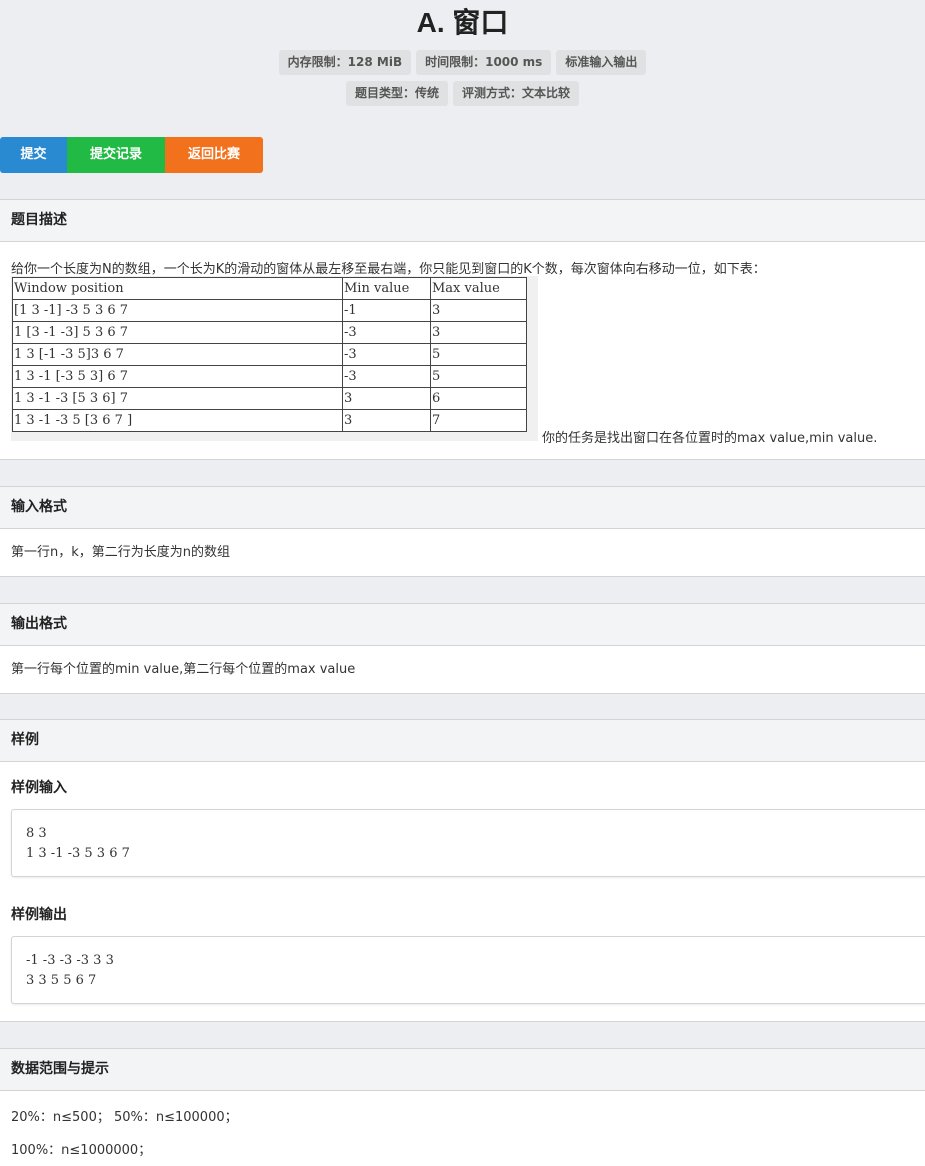 Image resolution: width=925 pixels, height=1166 pixels. What do you see at coordinates (39, 788) in the screenshot?
I see `sample-input-label: 样例输入` at bounding box center [39, 788].